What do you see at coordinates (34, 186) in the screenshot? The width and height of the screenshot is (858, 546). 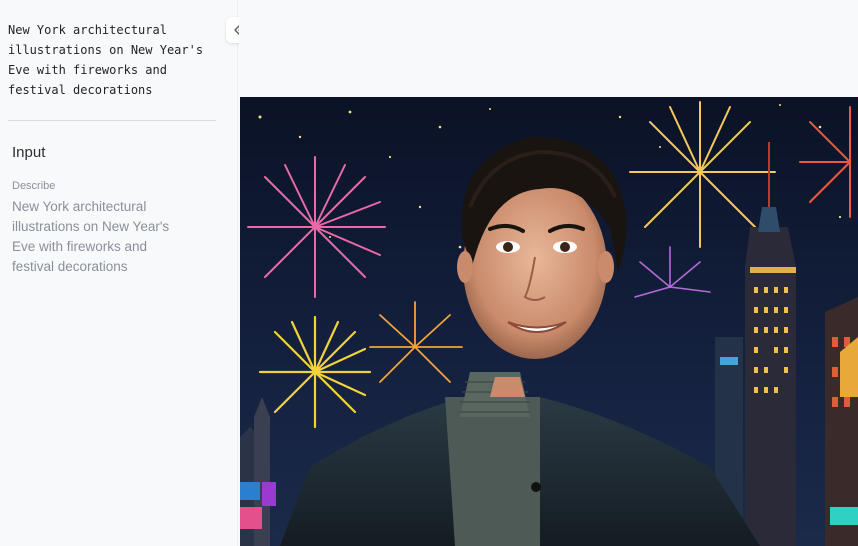 I see `describe-label: Describe` at bounding box center [34, 186].